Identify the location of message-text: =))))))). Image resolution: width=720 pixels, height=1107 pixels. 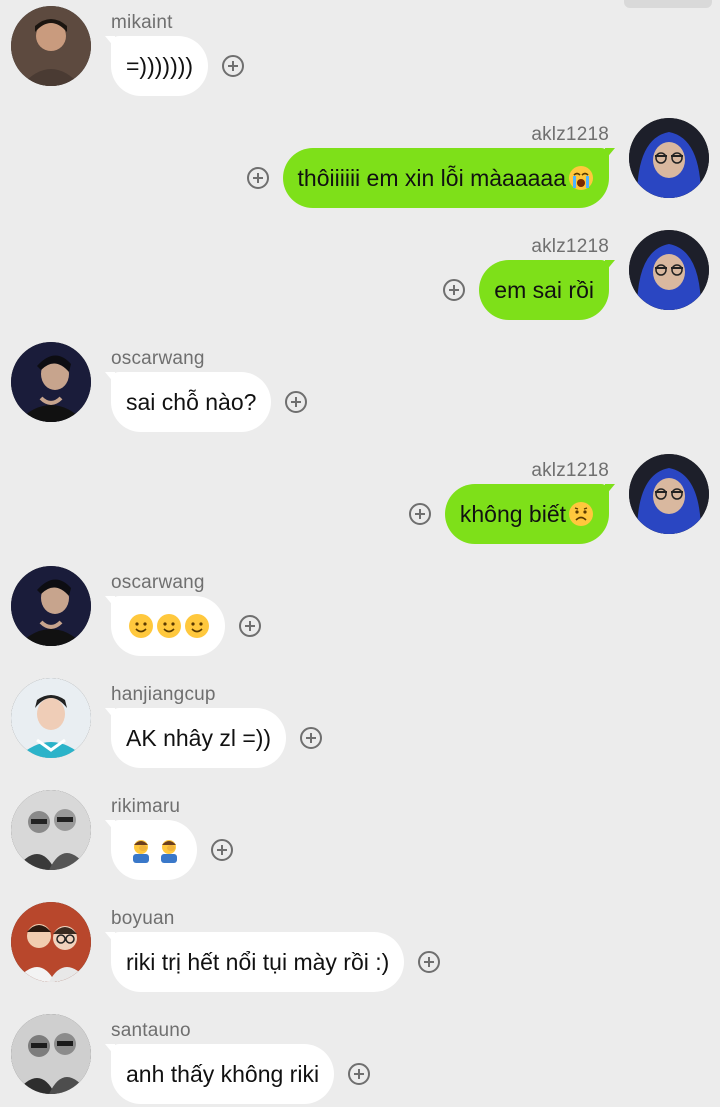
(160, 65).